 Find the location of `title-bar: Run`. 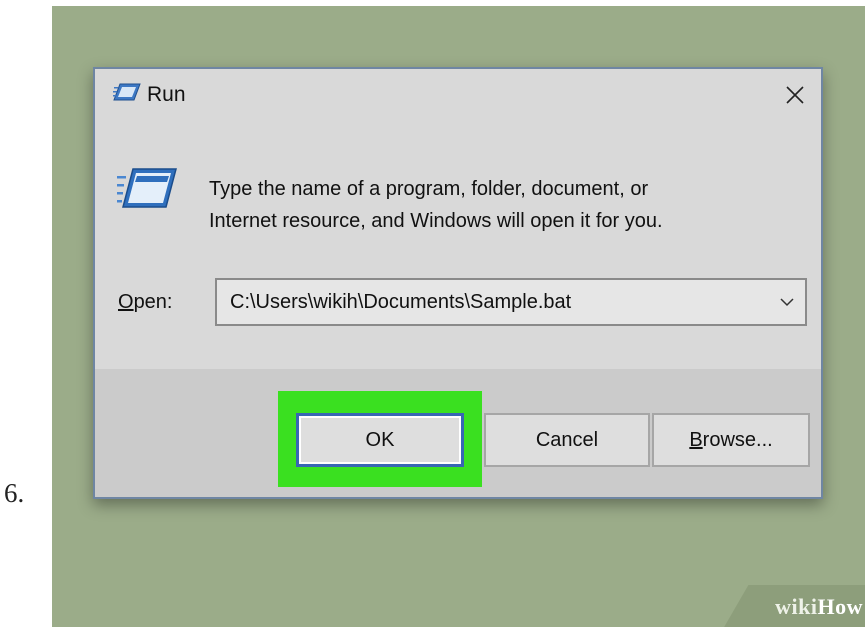

title-bar: Run is located at coordinates (458, 97).